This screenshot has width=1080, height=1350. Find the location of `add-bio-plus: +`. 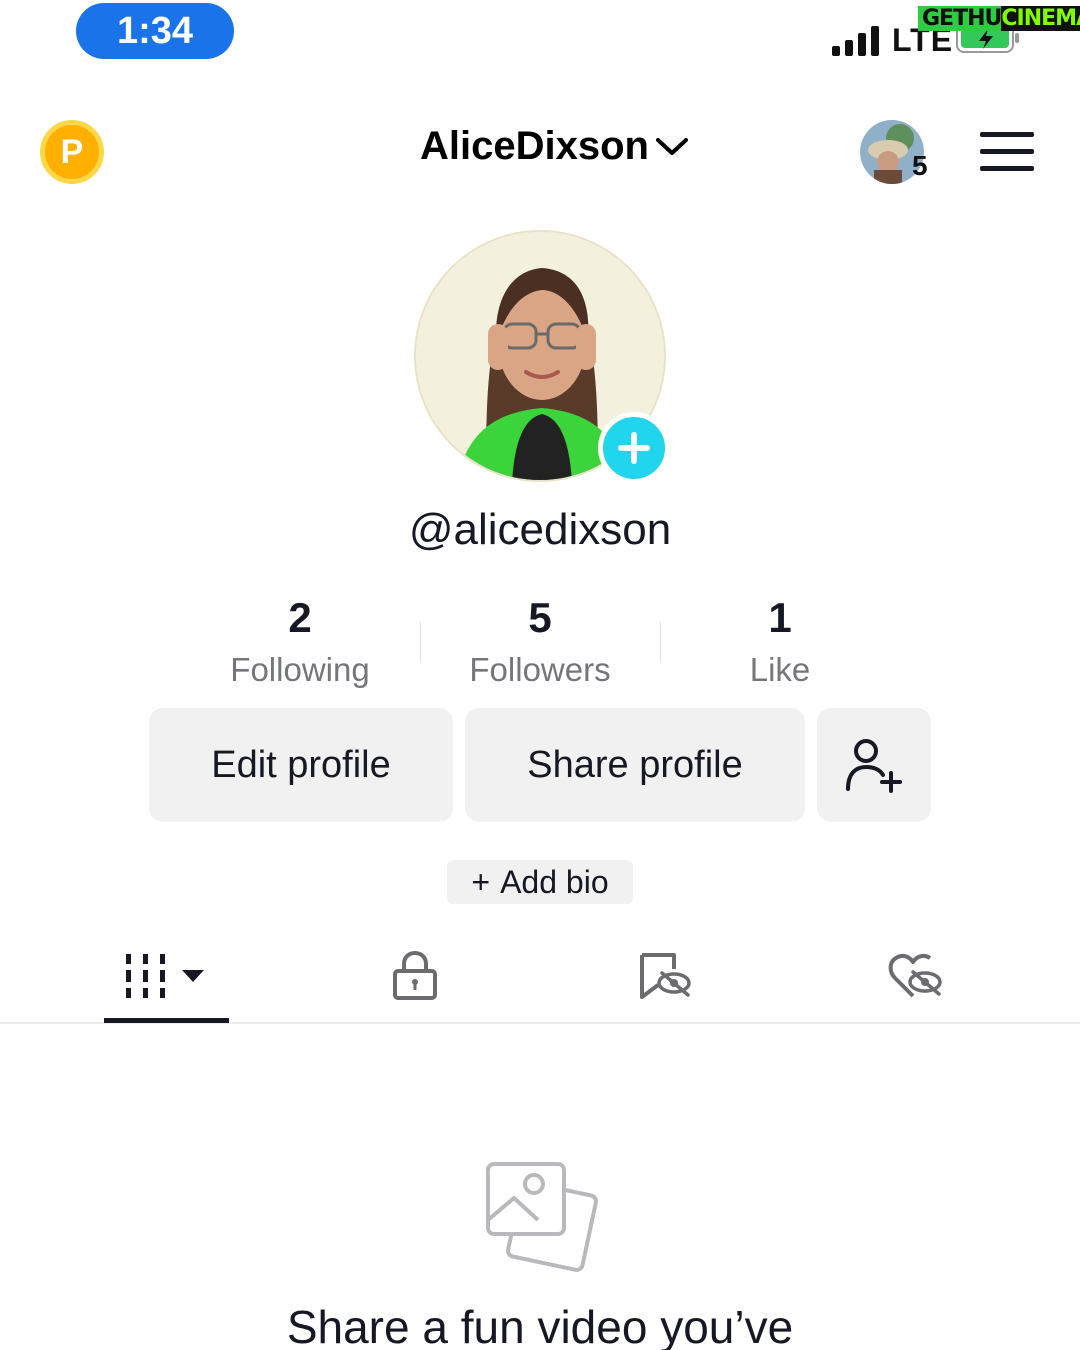

add-bio-plus: + is located at coordinates (481, 881).